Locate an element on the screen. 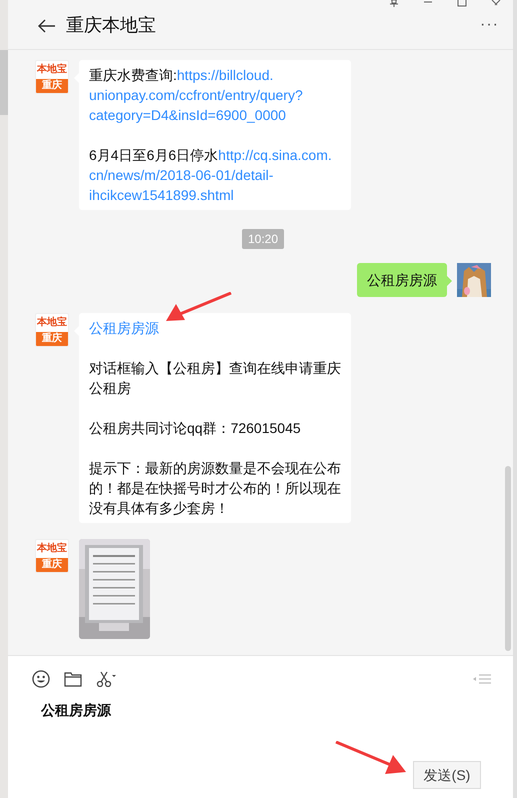  message-text: 公租房共同讨论qq群：726015045 is located at coordinates (195, 428).